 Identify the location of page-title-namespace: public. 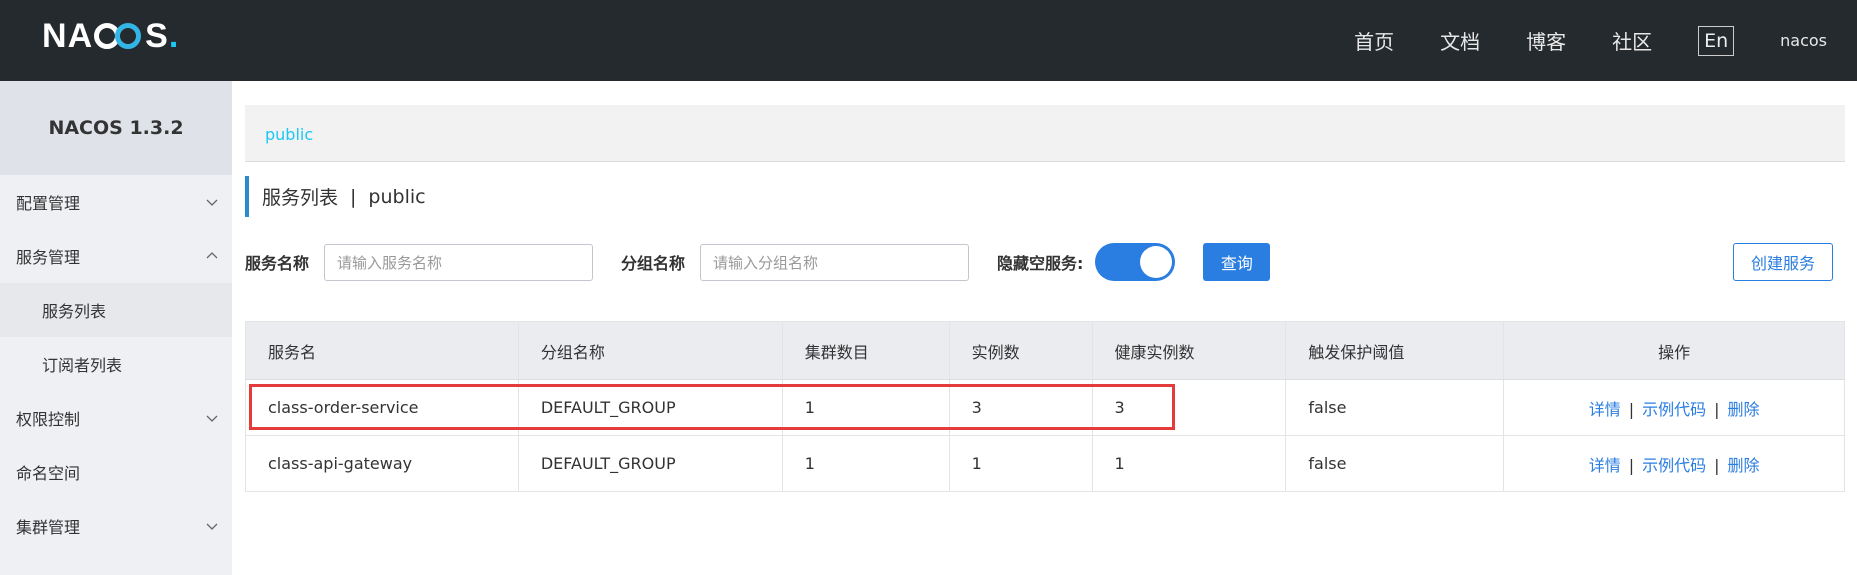
(397, 196).